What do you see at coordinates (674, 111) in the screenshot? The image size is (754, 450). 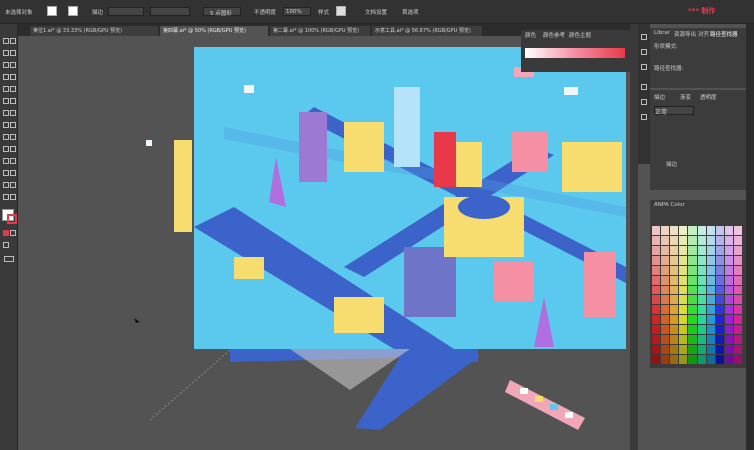 I see `blend-mode-select: 正常` at bounding box center [674, 111].